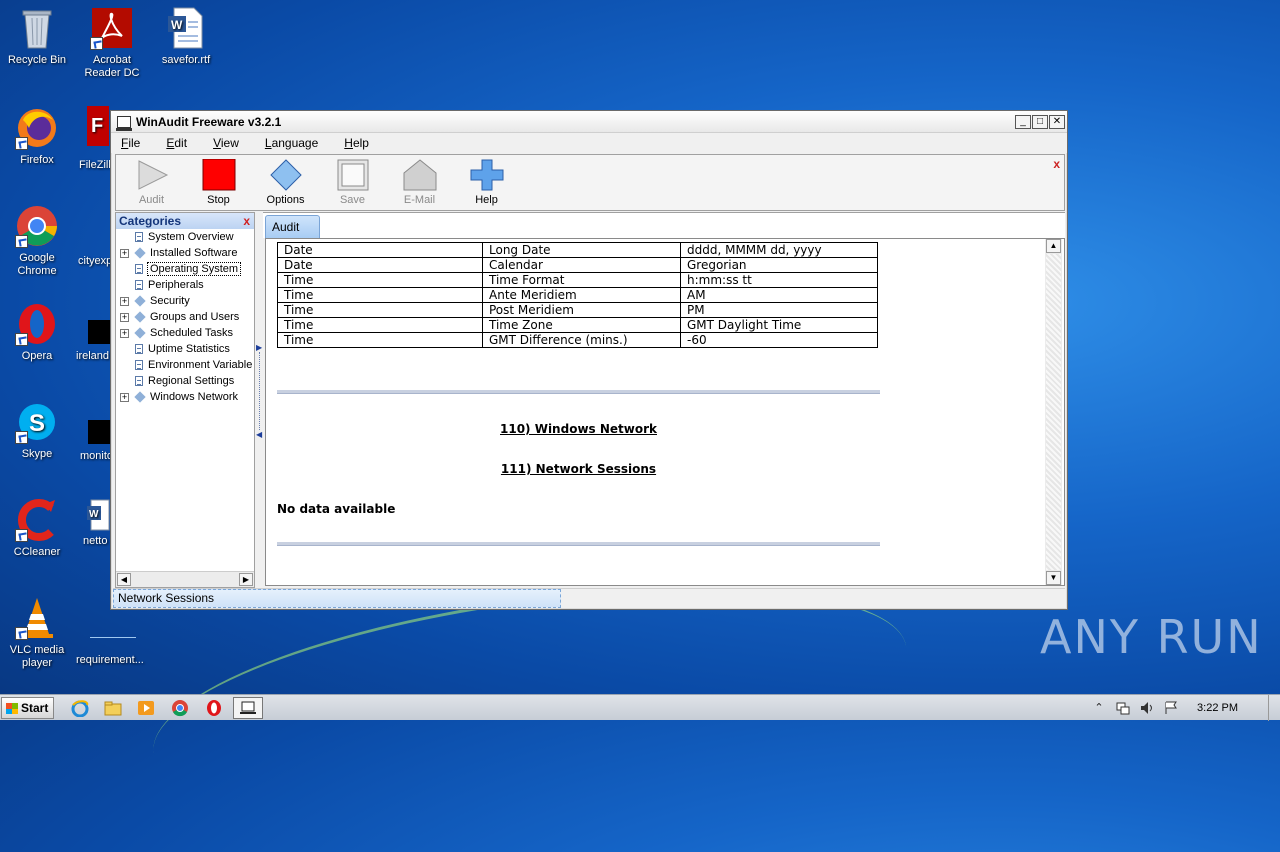 The height and width of the screenshot is (852, 1280). I want to click on svg-text: W, so click(94, 514).